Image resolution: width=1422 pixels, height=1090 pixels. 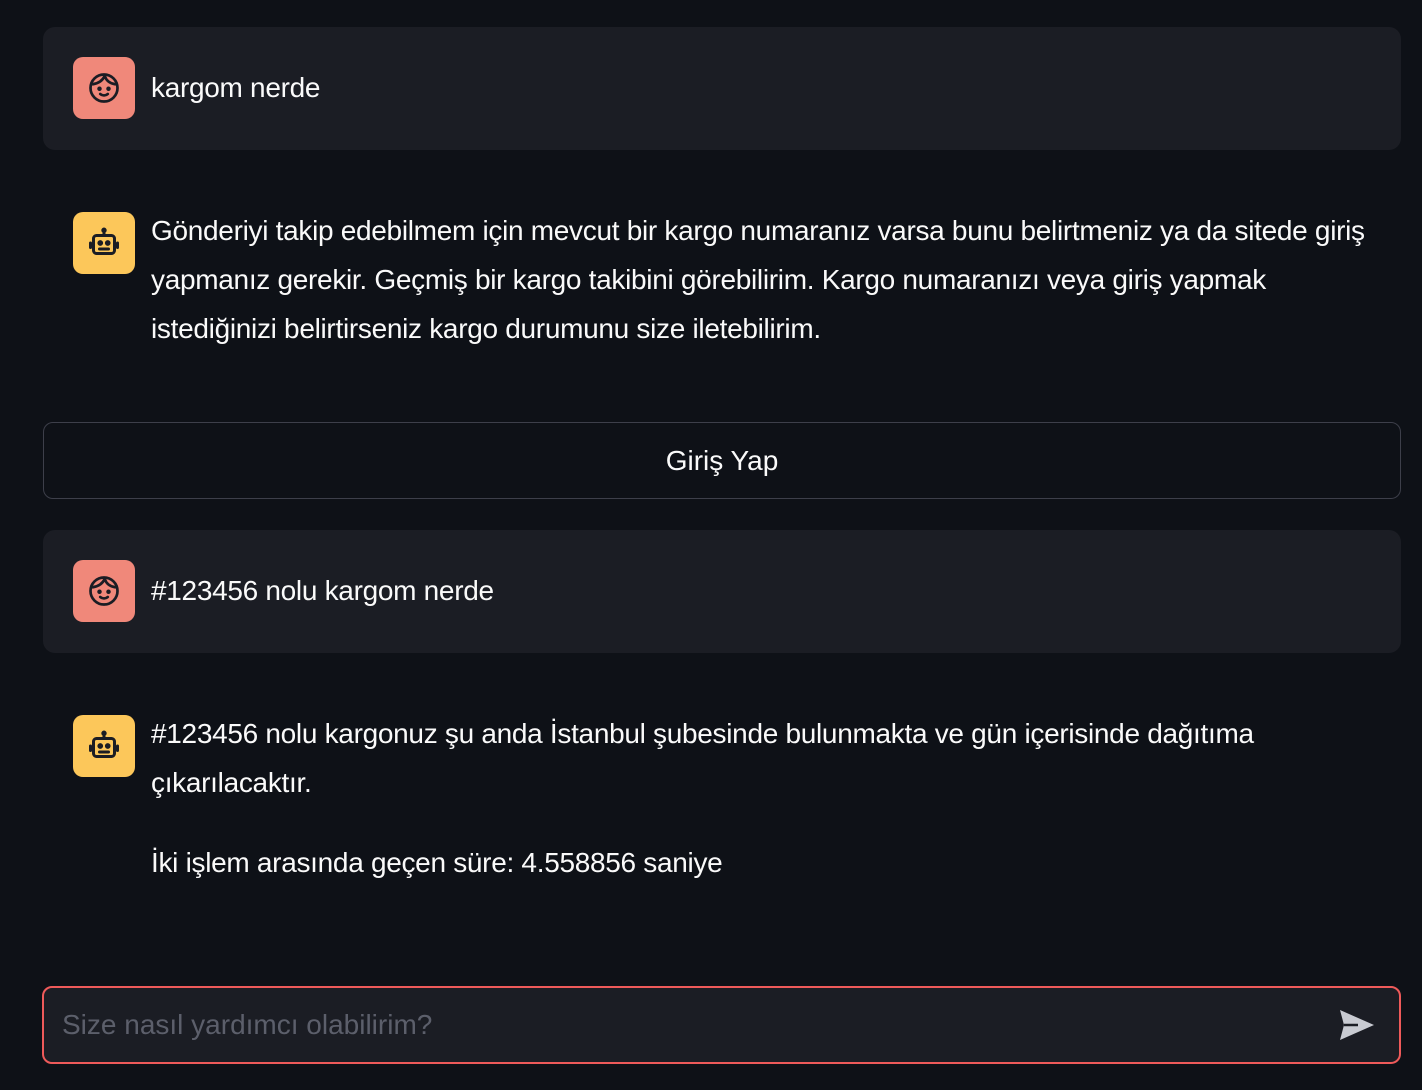 What do you see at coordinates (722, 460) in the screenshot?
I see `login-button: Giriş Yap` at bounding box center [722, 460].